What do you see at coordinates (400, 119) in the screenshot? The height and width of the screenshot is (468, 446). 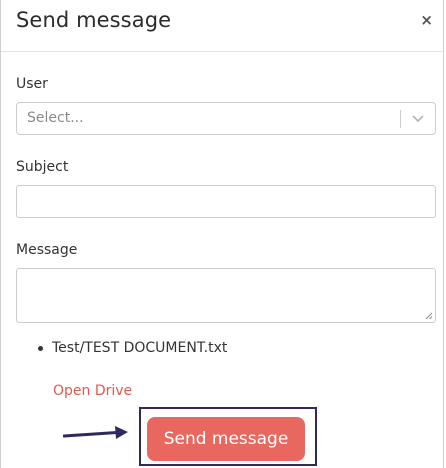 I see `select-separator` at bounding box center [400, 119].